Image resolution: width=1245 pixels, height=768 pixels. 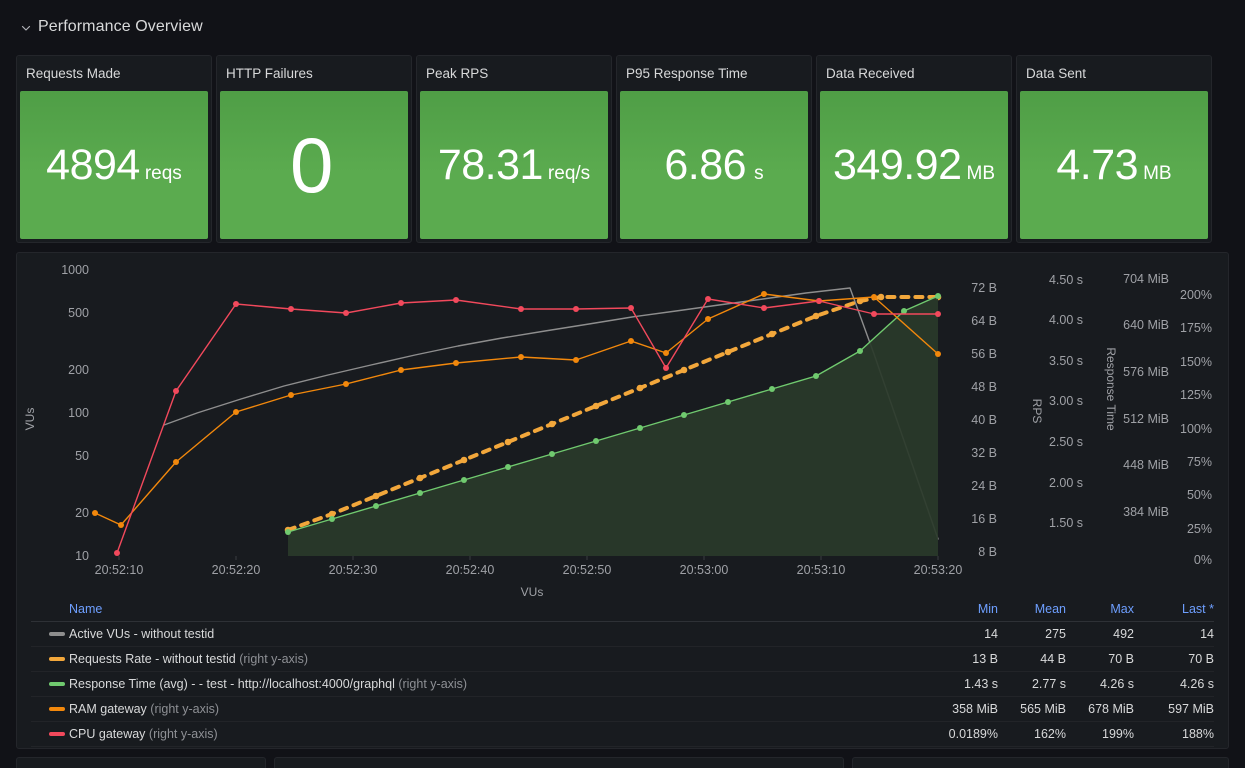 What do you see at coordinates (1201, 659) in the screenshot?
I see `legend-value-last: 70 B` at bounding box center [1201, 659].